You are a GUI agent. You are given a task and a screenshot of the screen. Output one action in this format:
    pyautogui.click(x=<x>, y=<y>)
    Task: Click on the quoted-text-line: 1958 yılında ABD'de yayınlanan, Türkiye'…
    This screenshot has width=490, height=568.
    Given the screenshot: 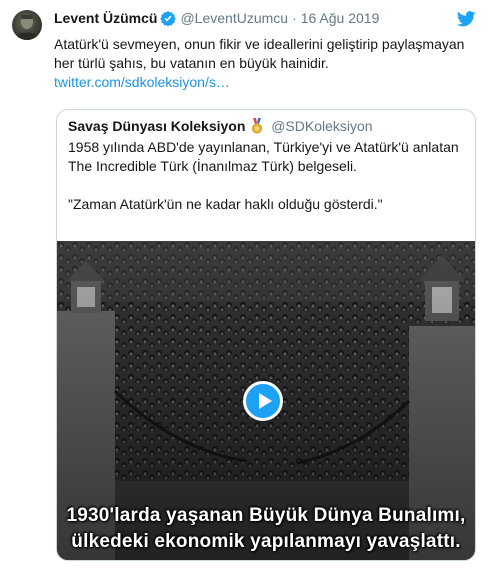 What is the action you would take?
    pyautogui.click(x=263, y=147)
    